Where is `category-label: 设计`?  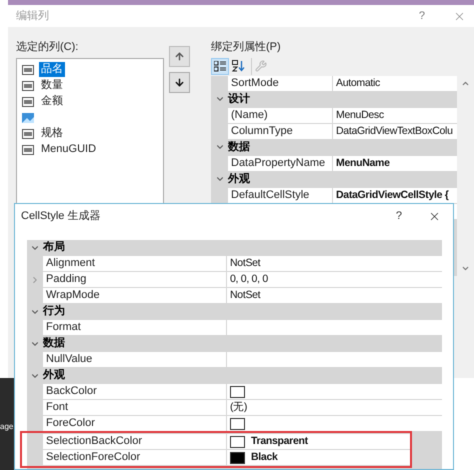
category-label: 设计 is located at coordinates (239, 99).